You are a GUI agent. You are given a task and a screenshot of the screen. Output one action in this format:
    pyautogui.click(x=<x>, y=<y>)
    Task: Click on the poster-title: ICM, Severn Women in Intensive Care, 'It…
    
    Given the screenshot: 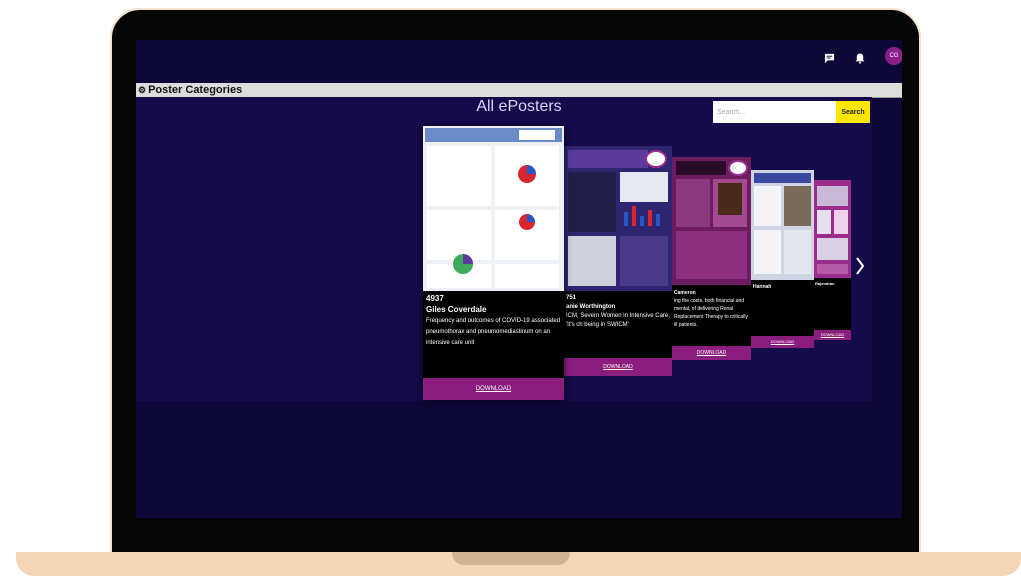 What is the action you would take?
    pyautogui.click(x=618, y=320)
    